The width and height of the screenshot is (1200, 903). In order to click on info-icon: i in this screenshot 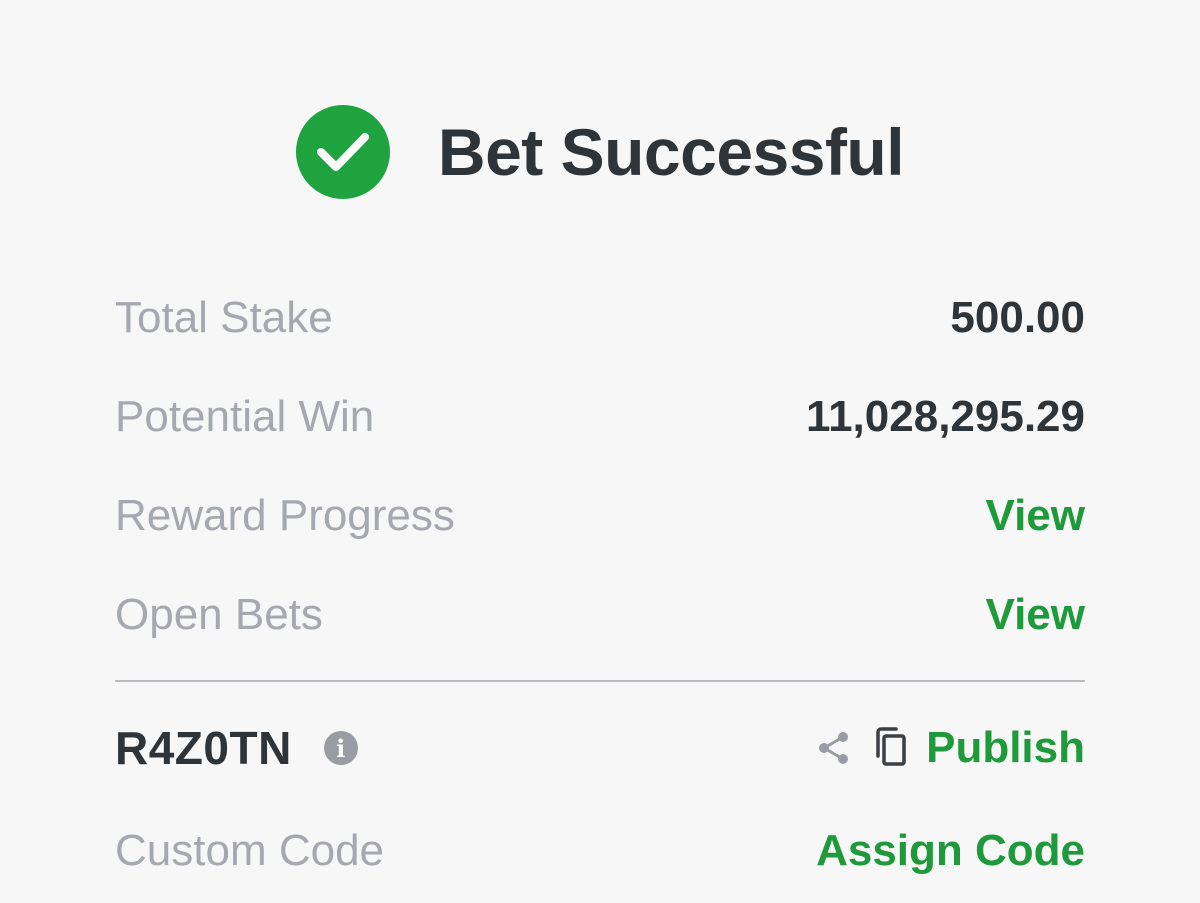, I will do `click(340, 748)`.